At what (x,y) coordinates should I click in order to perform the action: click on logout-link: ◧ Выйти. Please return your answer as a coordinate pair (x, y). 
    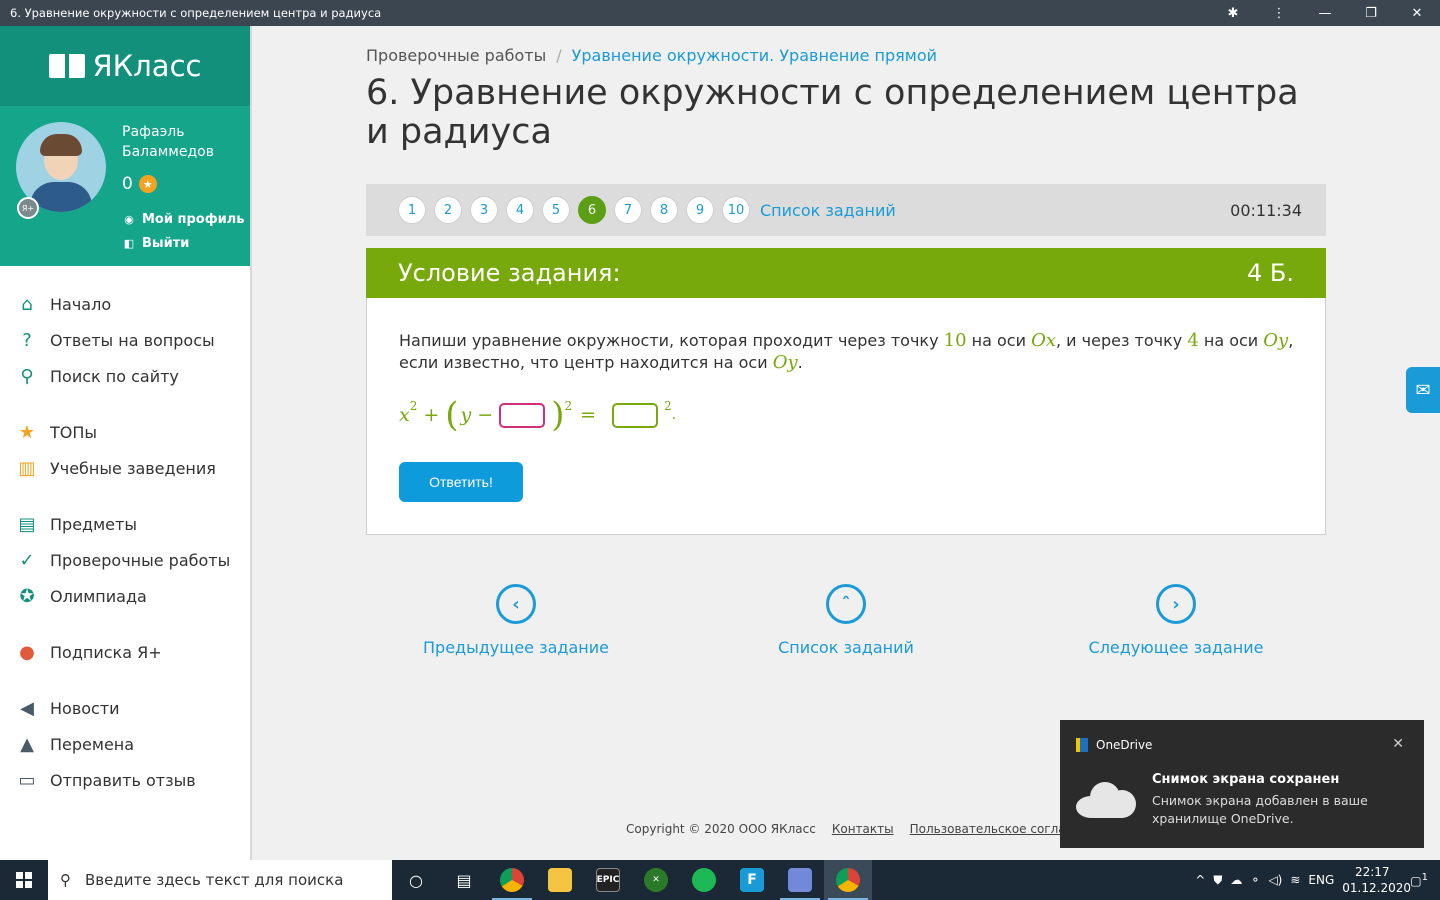
    Looking at the image, I should click on (156, 243).